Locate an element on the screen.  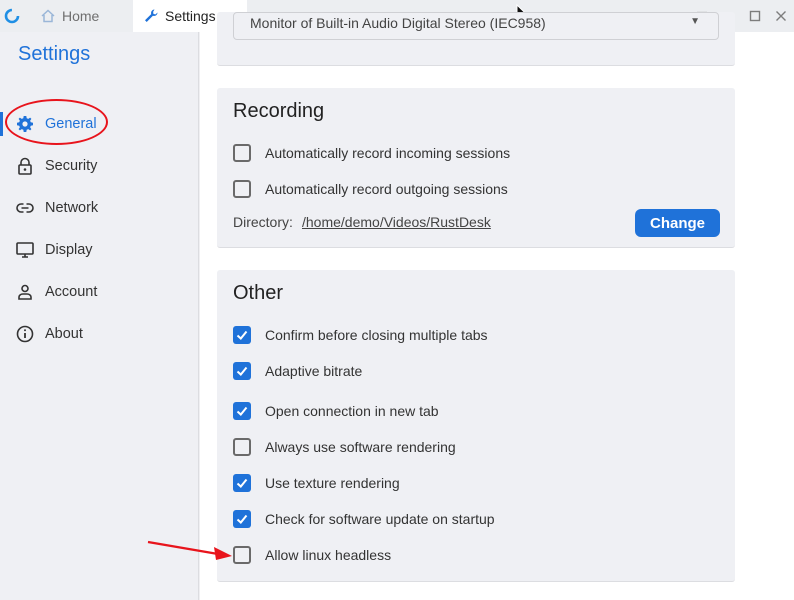
option-label: Automatically record incoming sessions is located at coordinates (388, 153).